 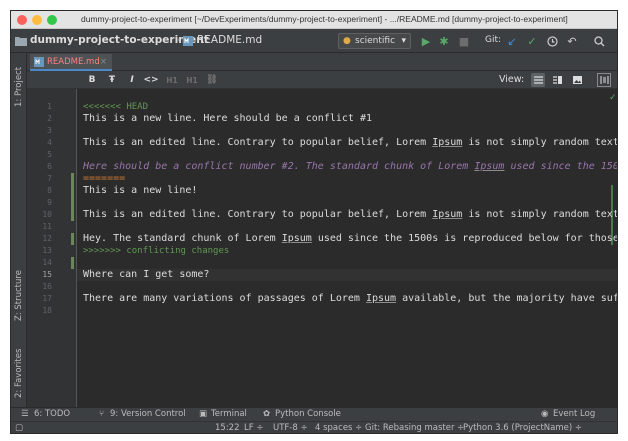 I want to click on tool-windows-toggle-icon: ▢, so click(x=19, y=428).